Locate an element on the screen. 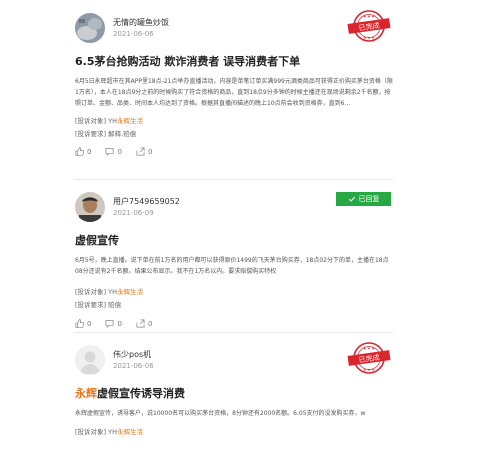  request-value: 赔偿 is located at coordinates (115, 305).